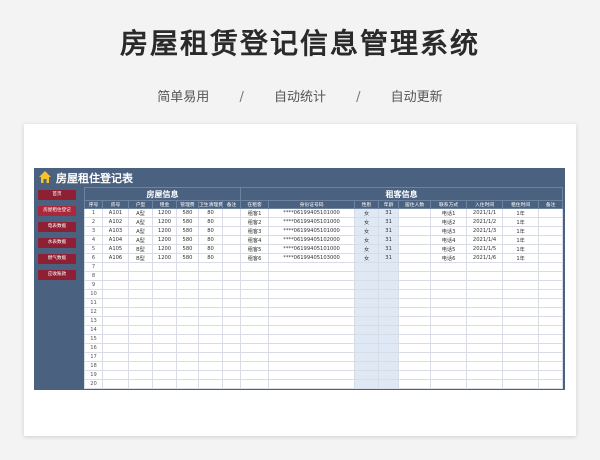 The image size is (600, 460). Describe the element at coordinates (449, 231) in the screenshot. I see `table-cell: 电话3` at that location.